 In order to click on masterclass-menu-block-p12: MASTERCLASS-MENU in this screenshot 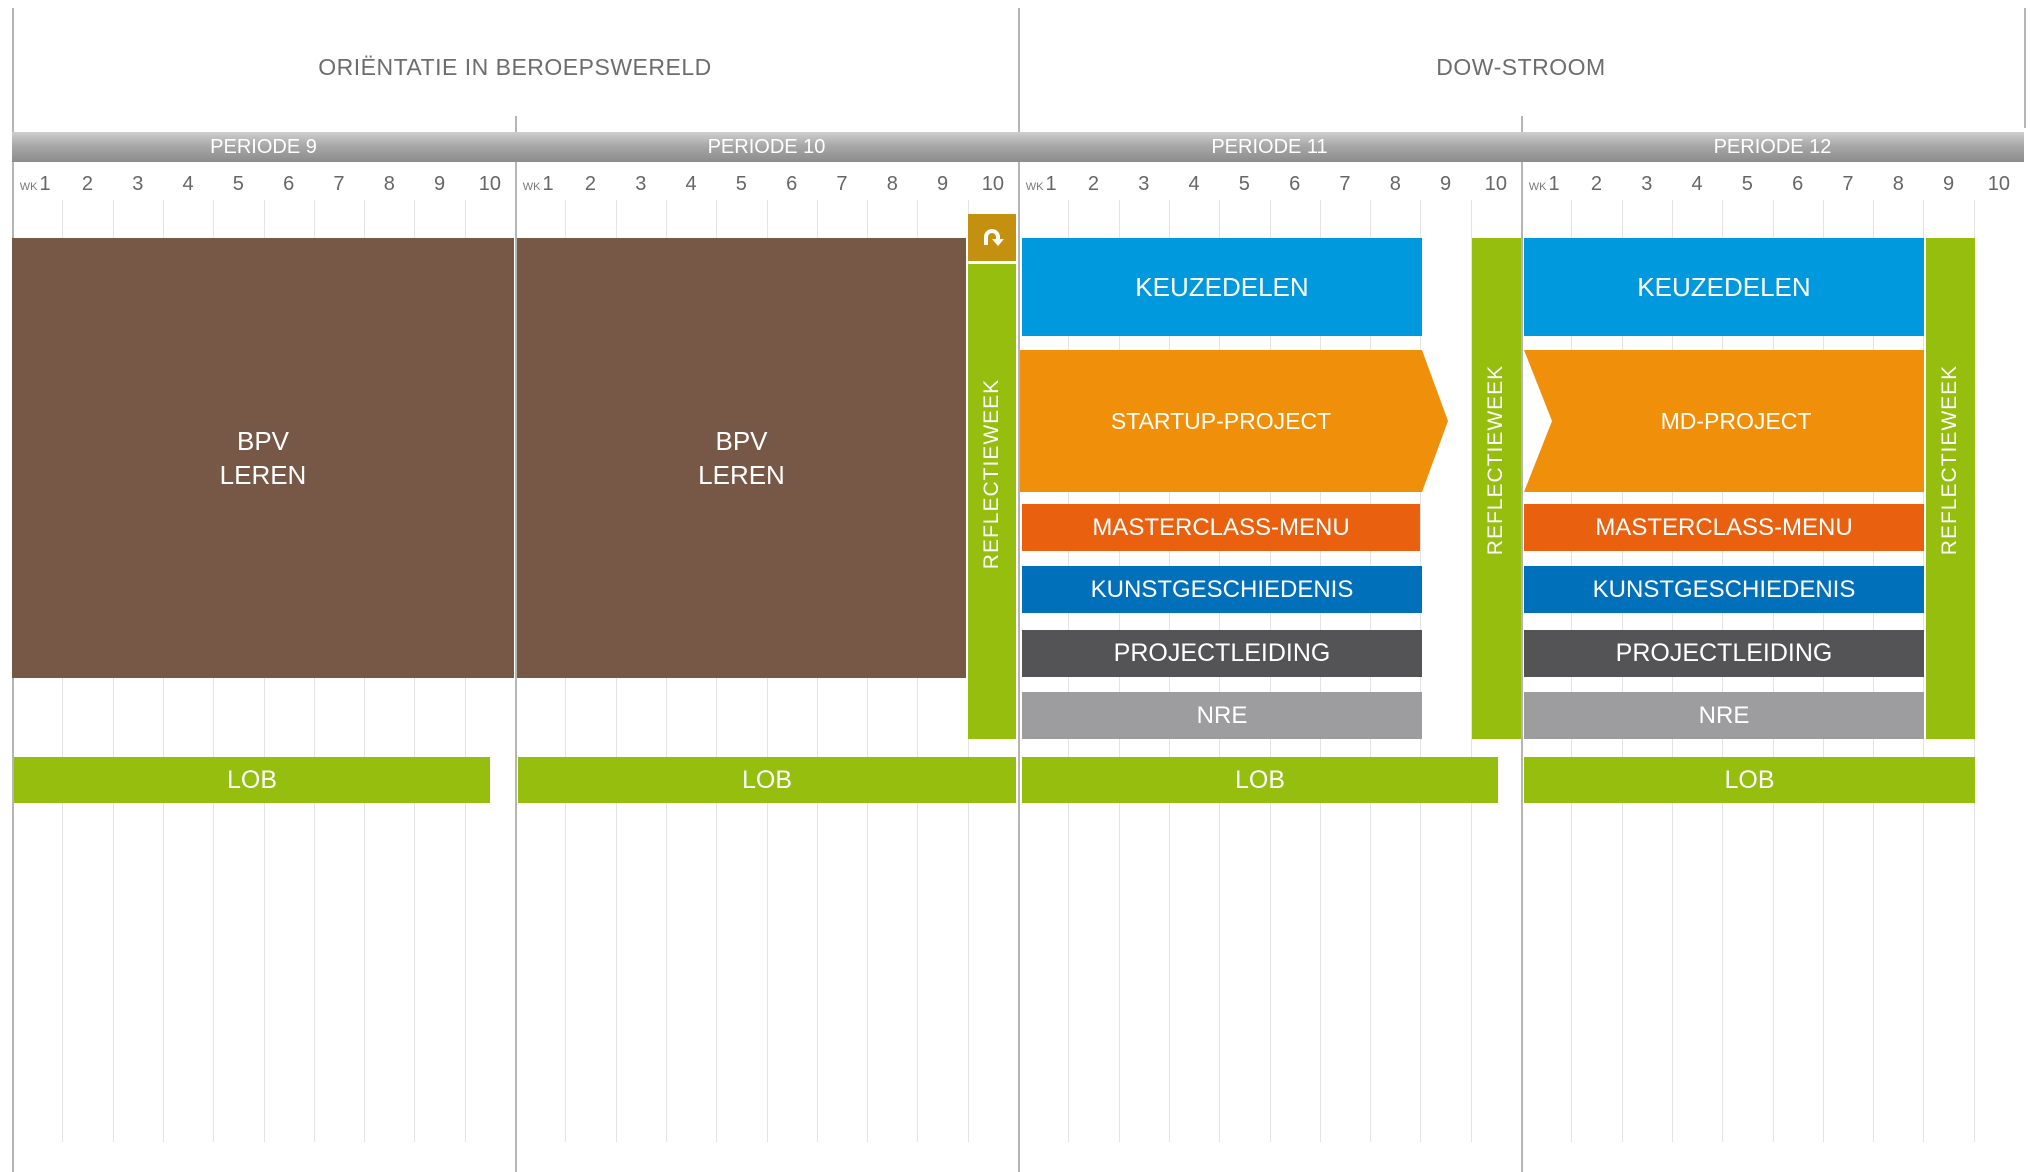, I will do `click(1724, 527)`.